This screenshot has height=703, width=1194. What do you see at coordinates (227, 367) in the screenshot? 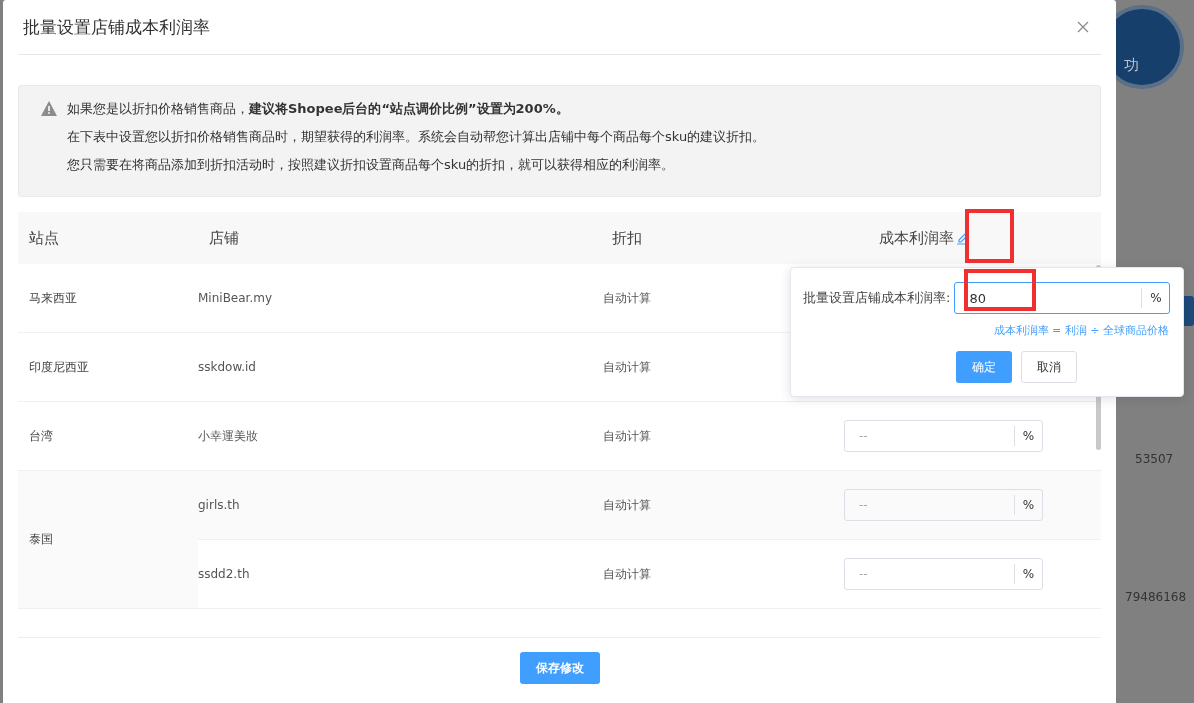
I see `table-cell-text: sskdow.id` at bounding box center [227, 367].